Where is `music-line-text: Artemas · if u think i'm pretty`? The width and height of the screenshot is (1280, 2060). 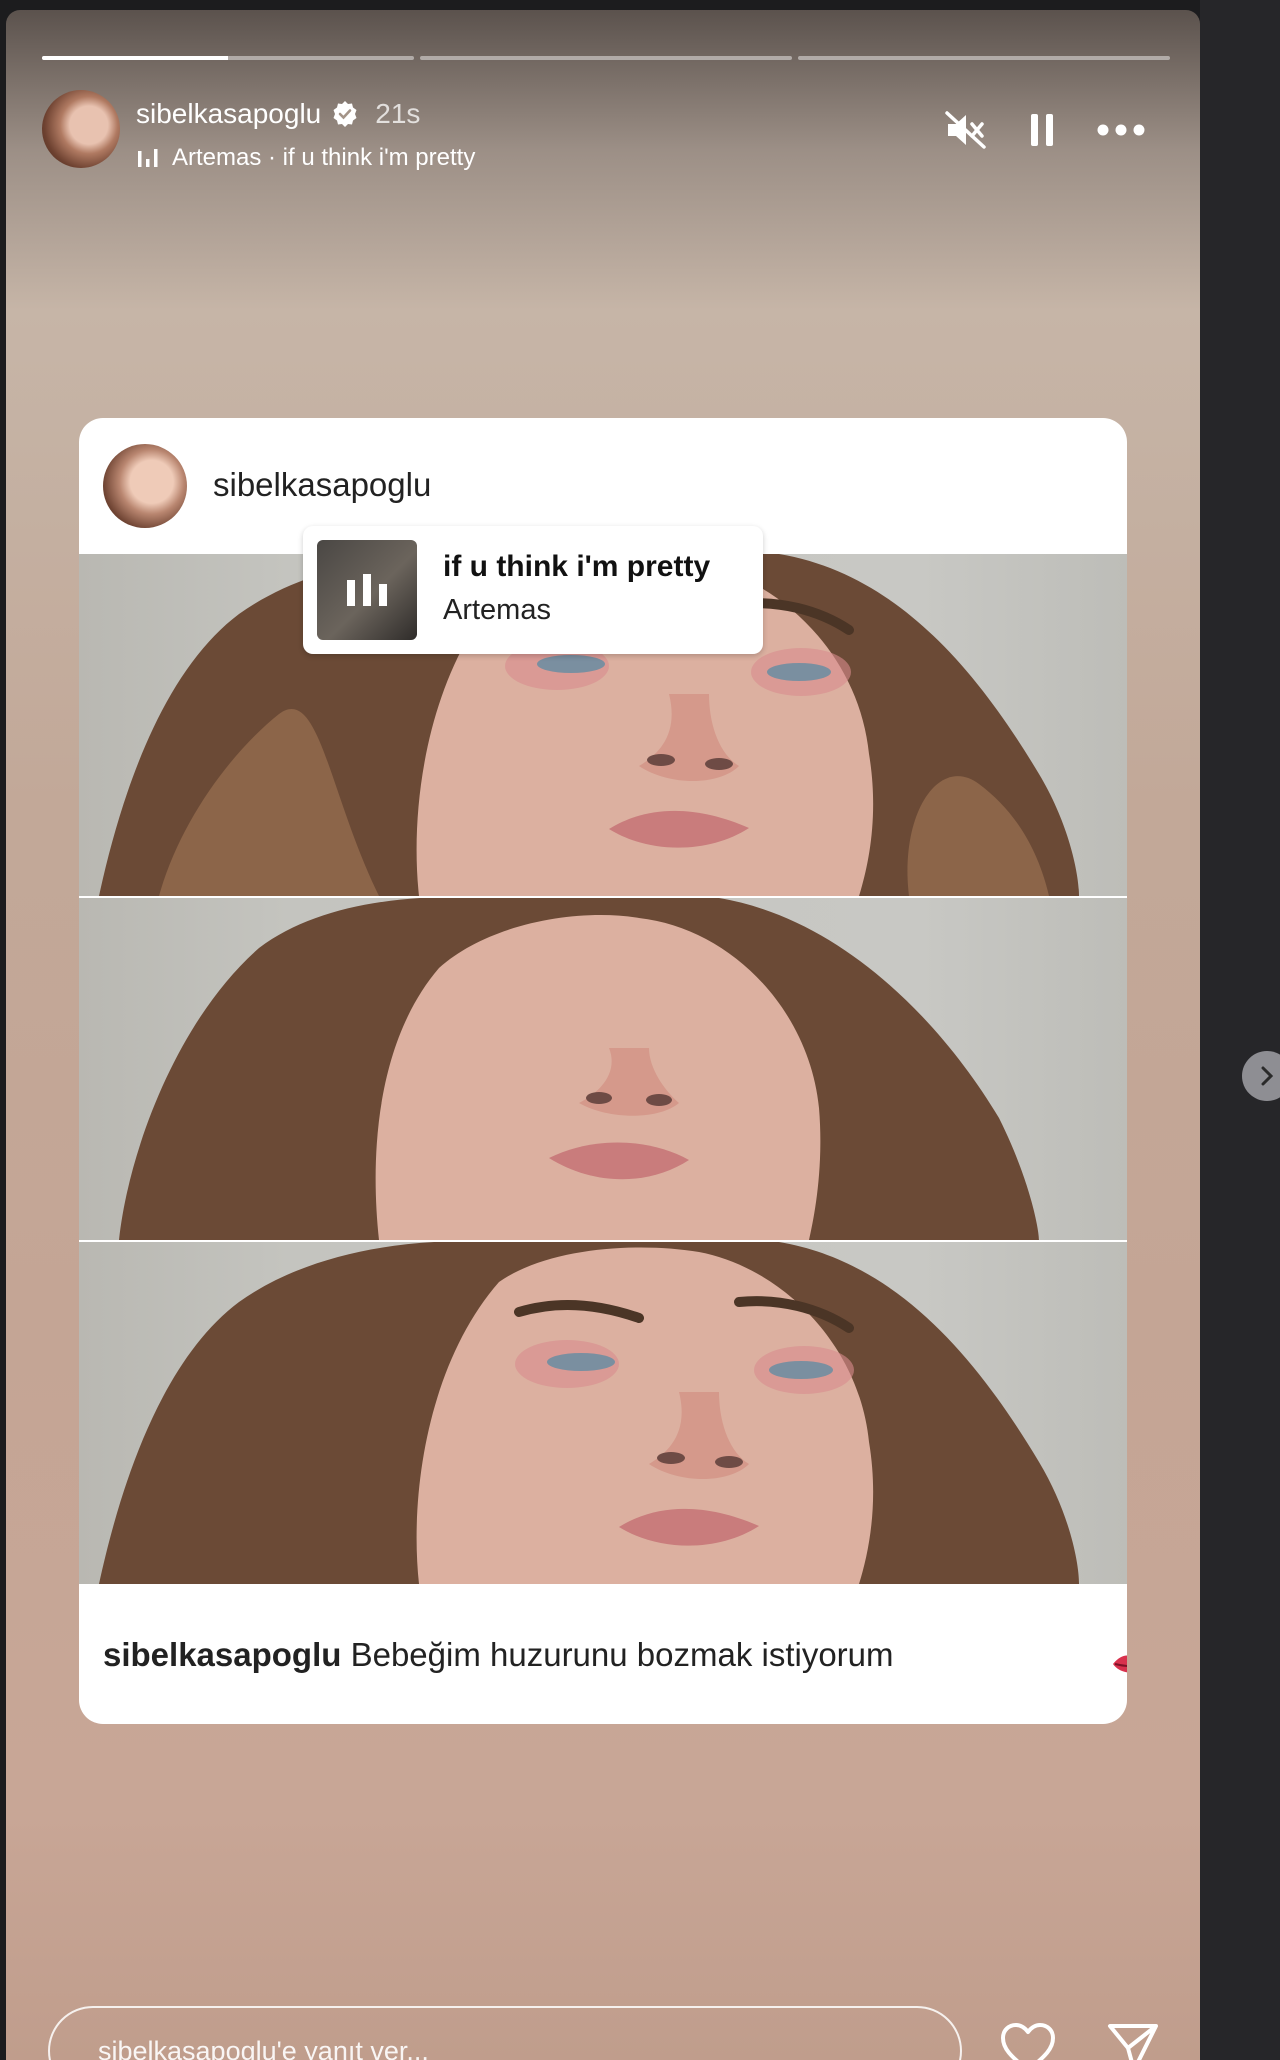
music-line-text: Artemas · if u think i'm pretty is located at coordinates (324, 157).